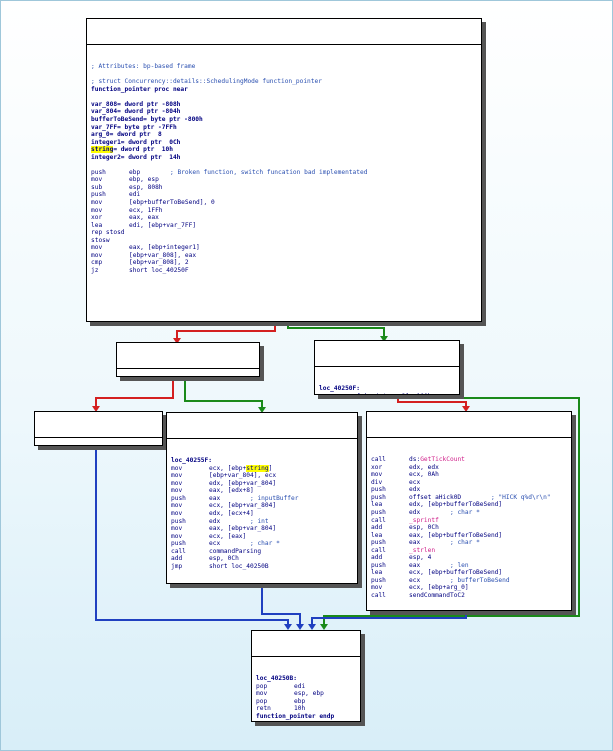  I want to click on stack-variable: integer1= dword ptr 0Ch, so click(136, 142).